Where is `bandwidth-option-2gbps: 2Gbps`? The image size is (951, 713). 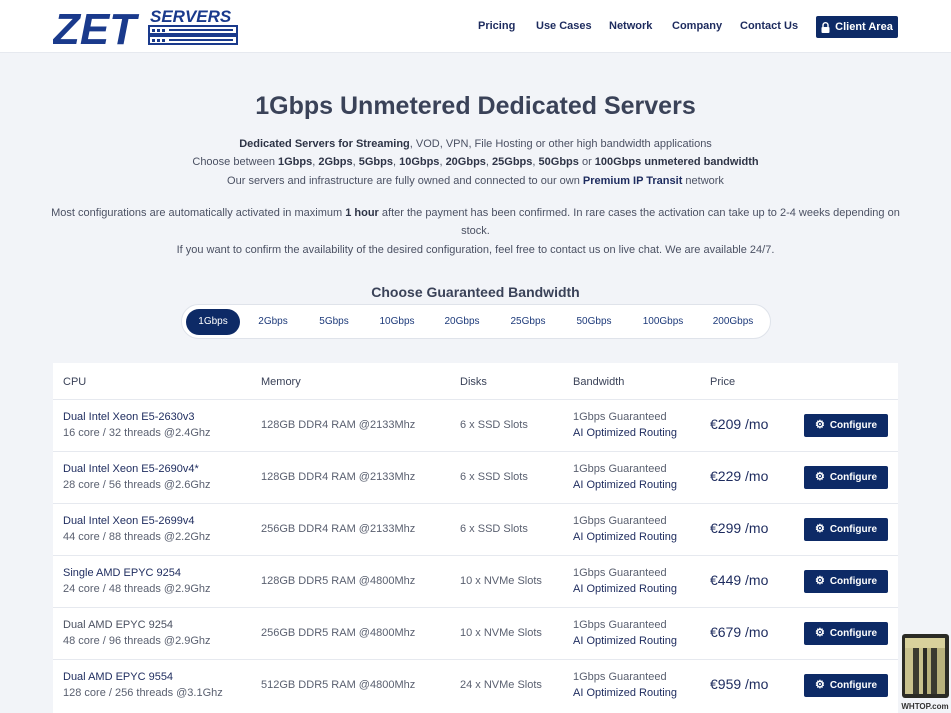 bandwidth-option-2gbps: 2Gbps is located at coordinates (273, 322).